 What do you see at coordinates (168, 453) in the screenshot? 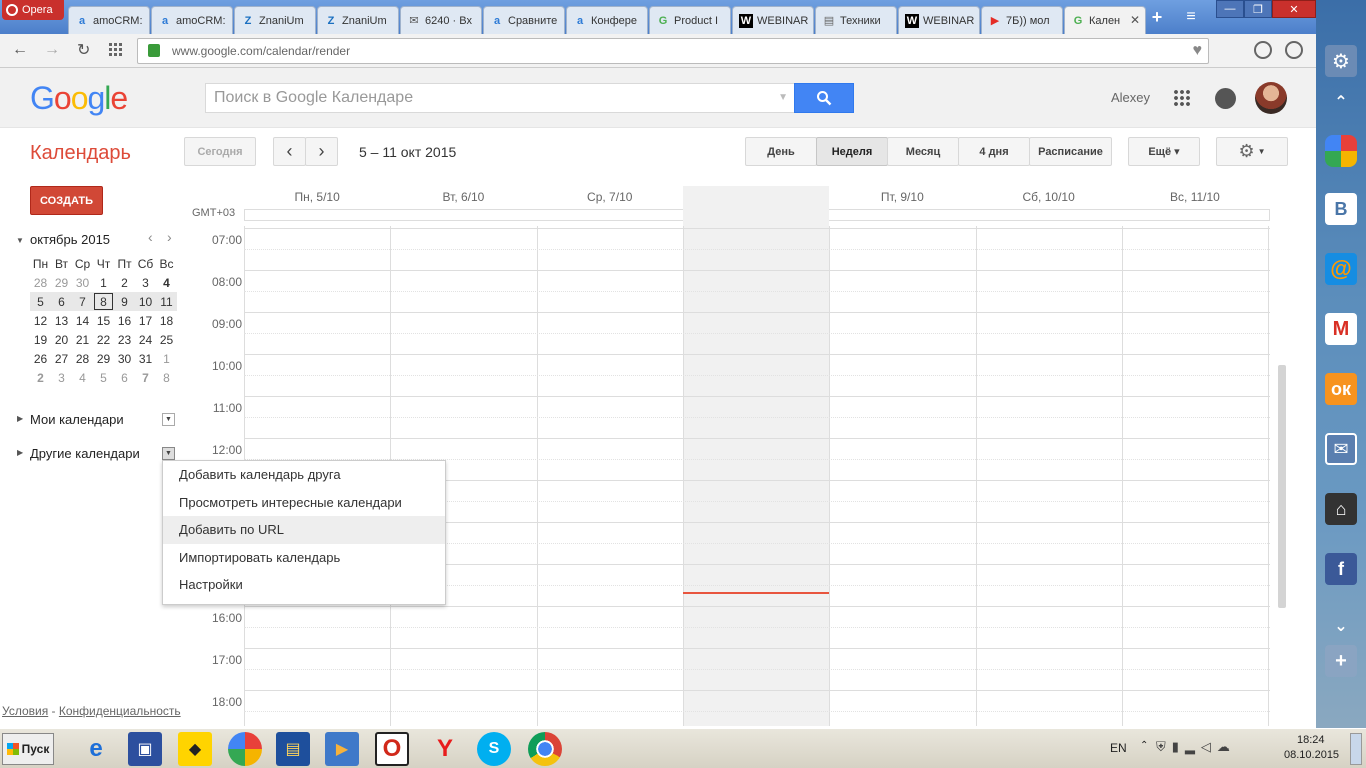
I see `other-calendars-menu-button: ▼` at bounding box center [168, 453].